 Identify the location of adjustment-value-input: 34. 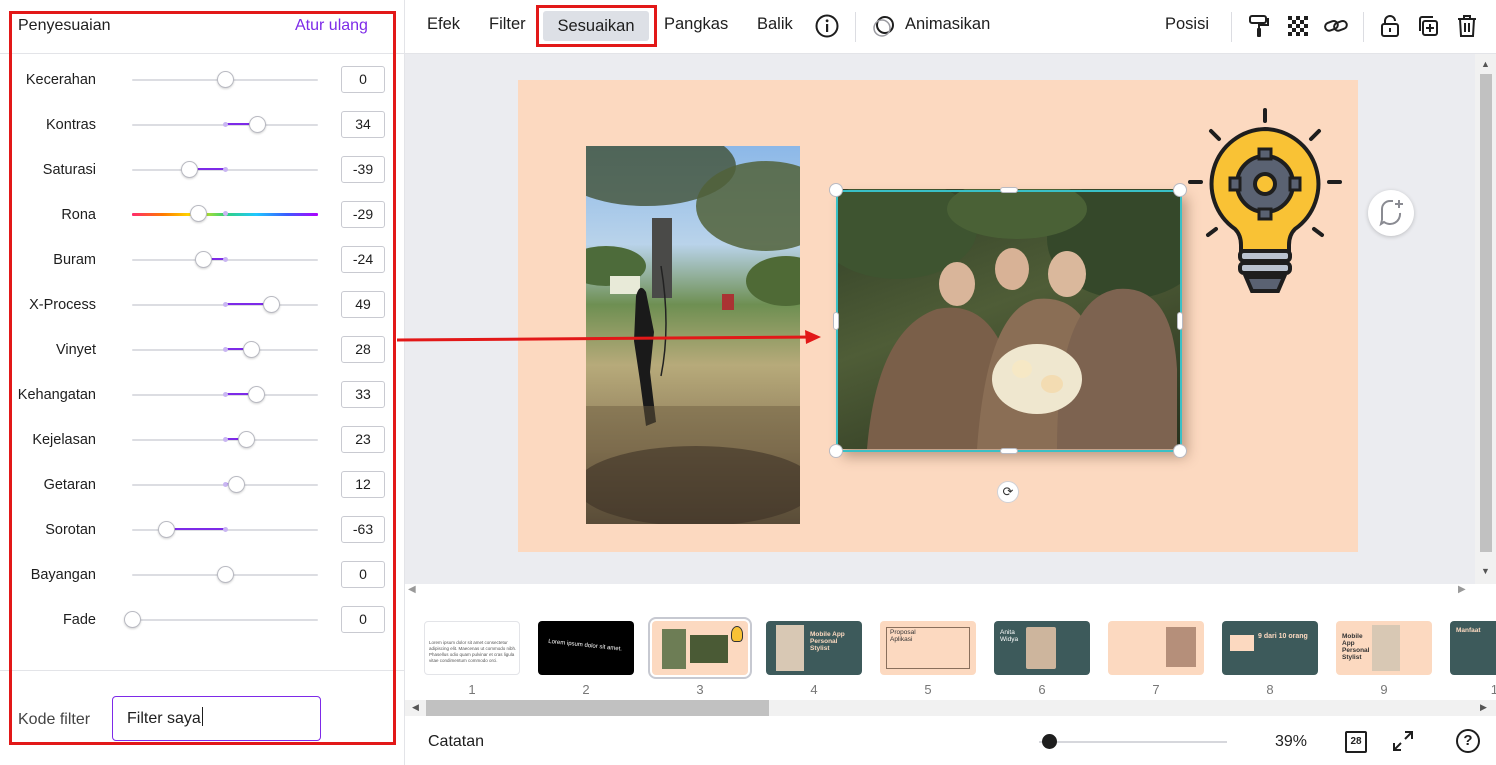
(363, 124).